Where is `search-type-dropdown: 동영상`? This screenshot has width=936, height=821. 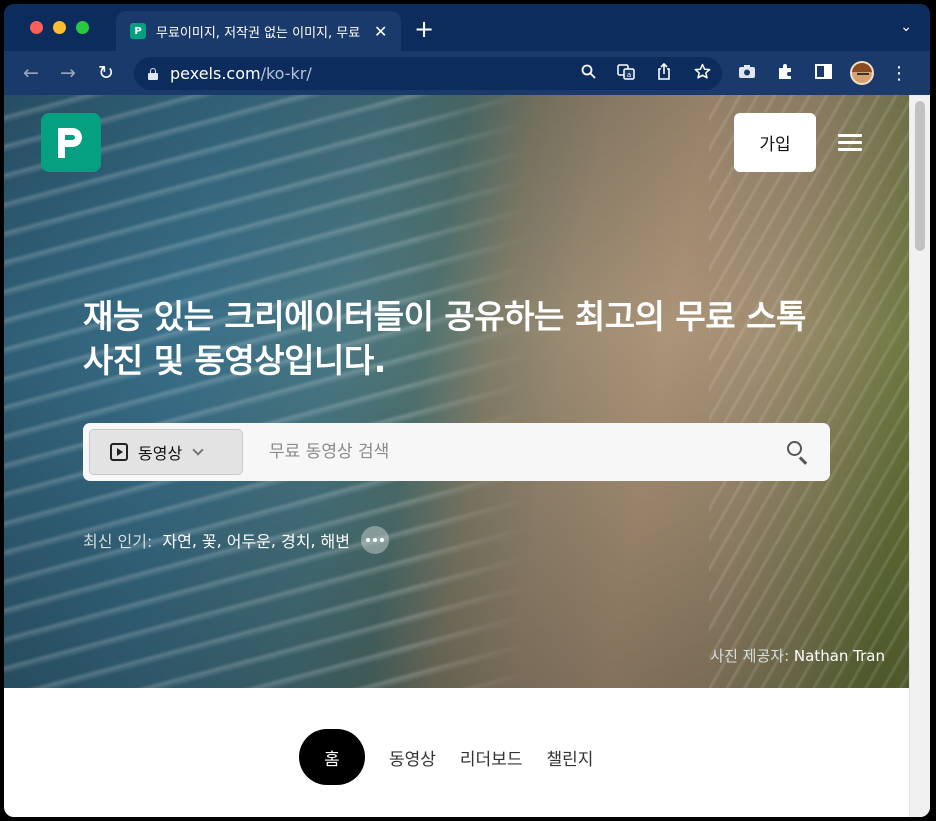
search-type-dropdown: 동영상 is located at coordinates (166, 452).